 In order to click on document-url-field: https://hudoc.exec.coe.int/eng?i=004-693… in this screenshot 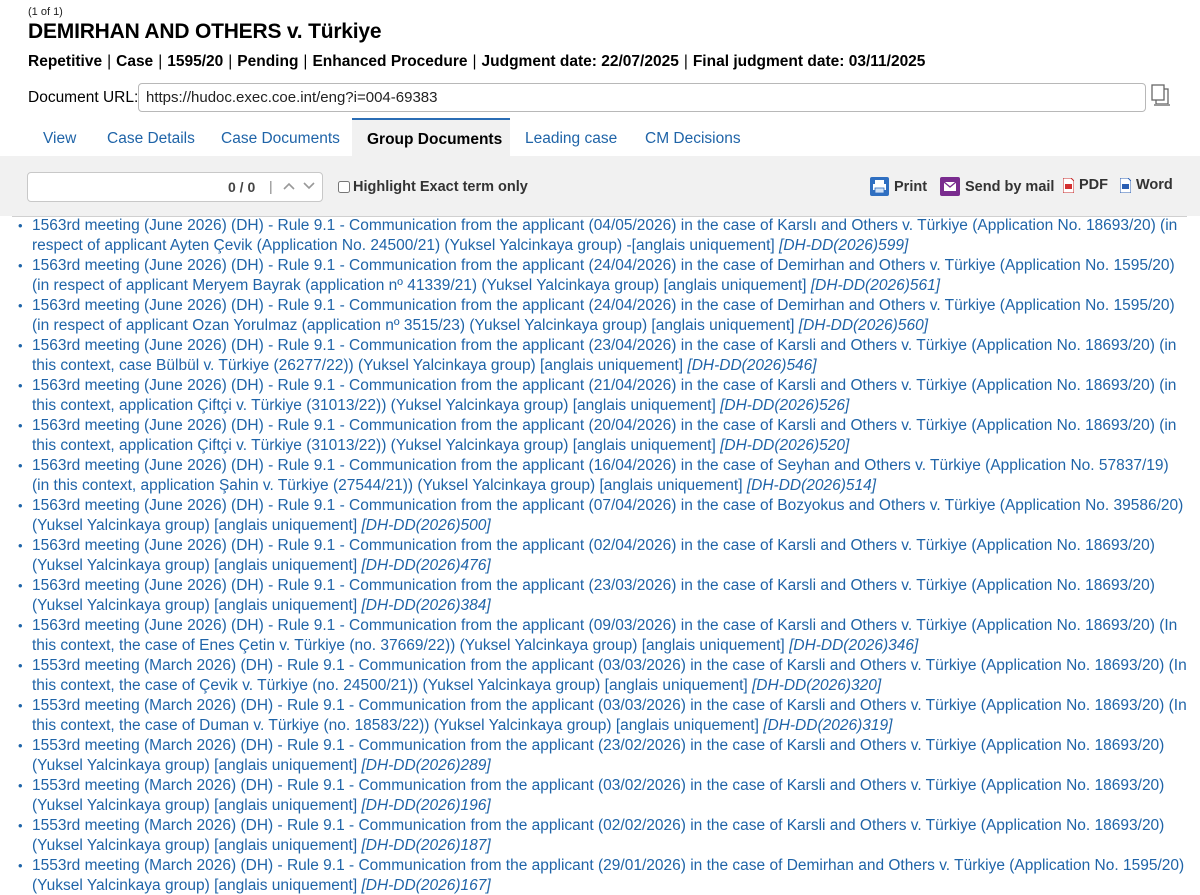, I will do `click(642, 97)`.